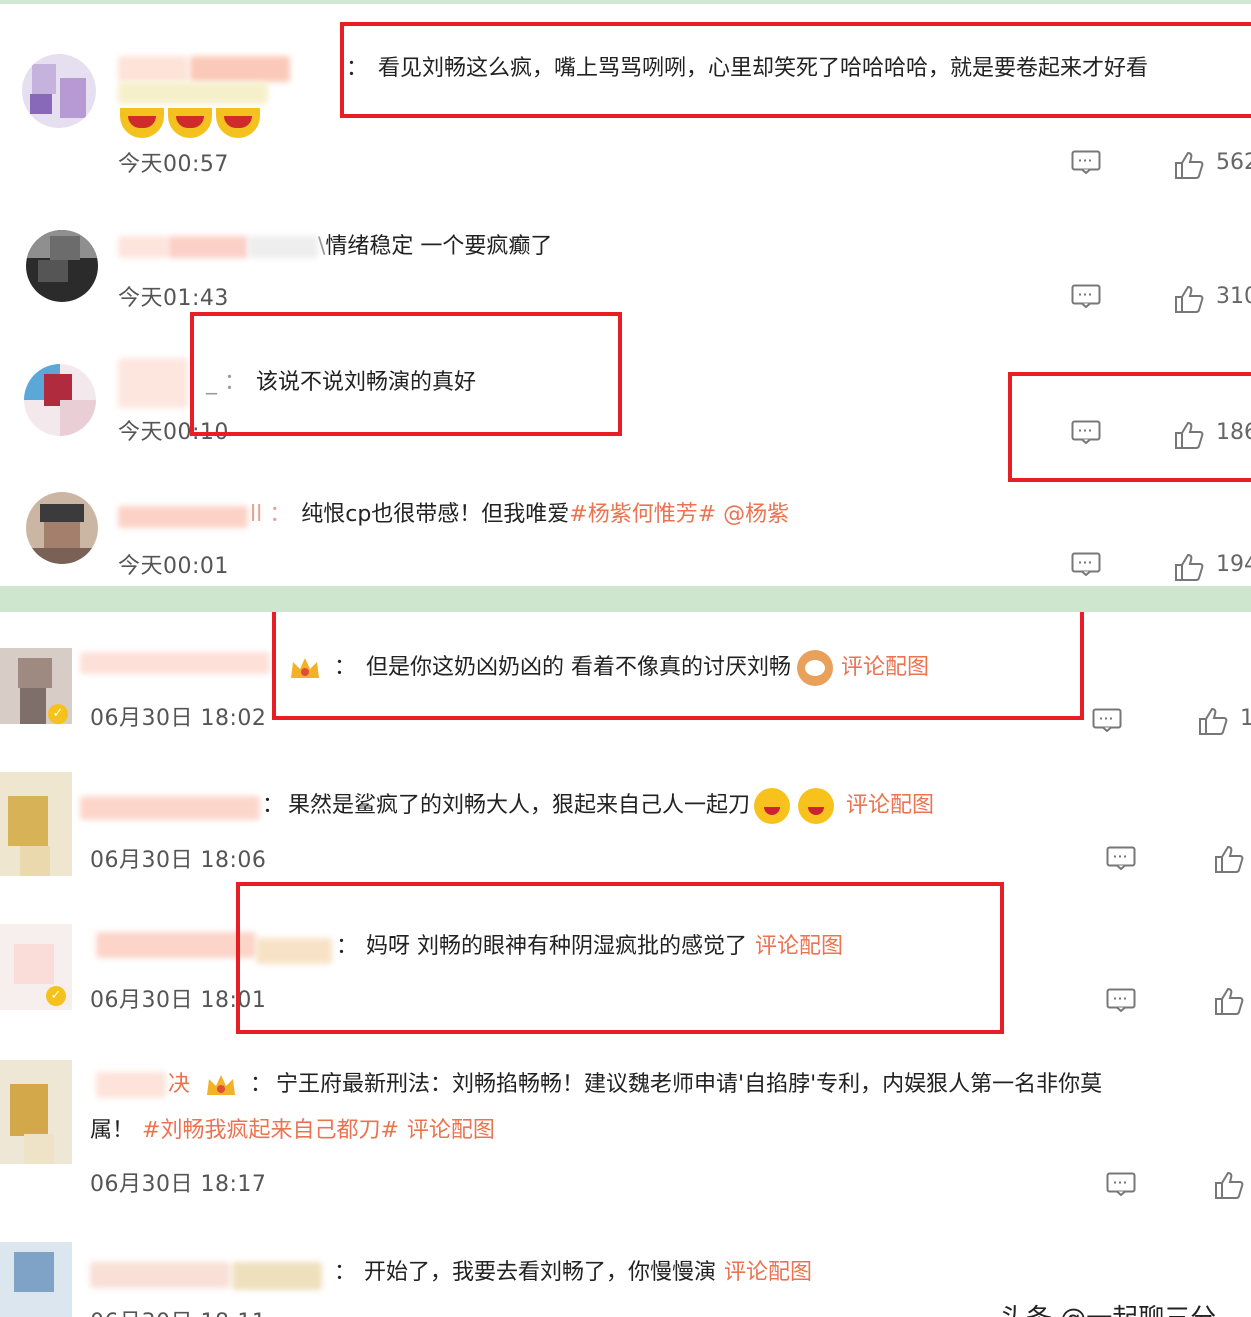 The height and width of the screenshot is (1317, 1251). I want to click on comment-text: ： 开始了，我要去看刘畅了，你慢慢演 评论配图, so click(573, 1273).